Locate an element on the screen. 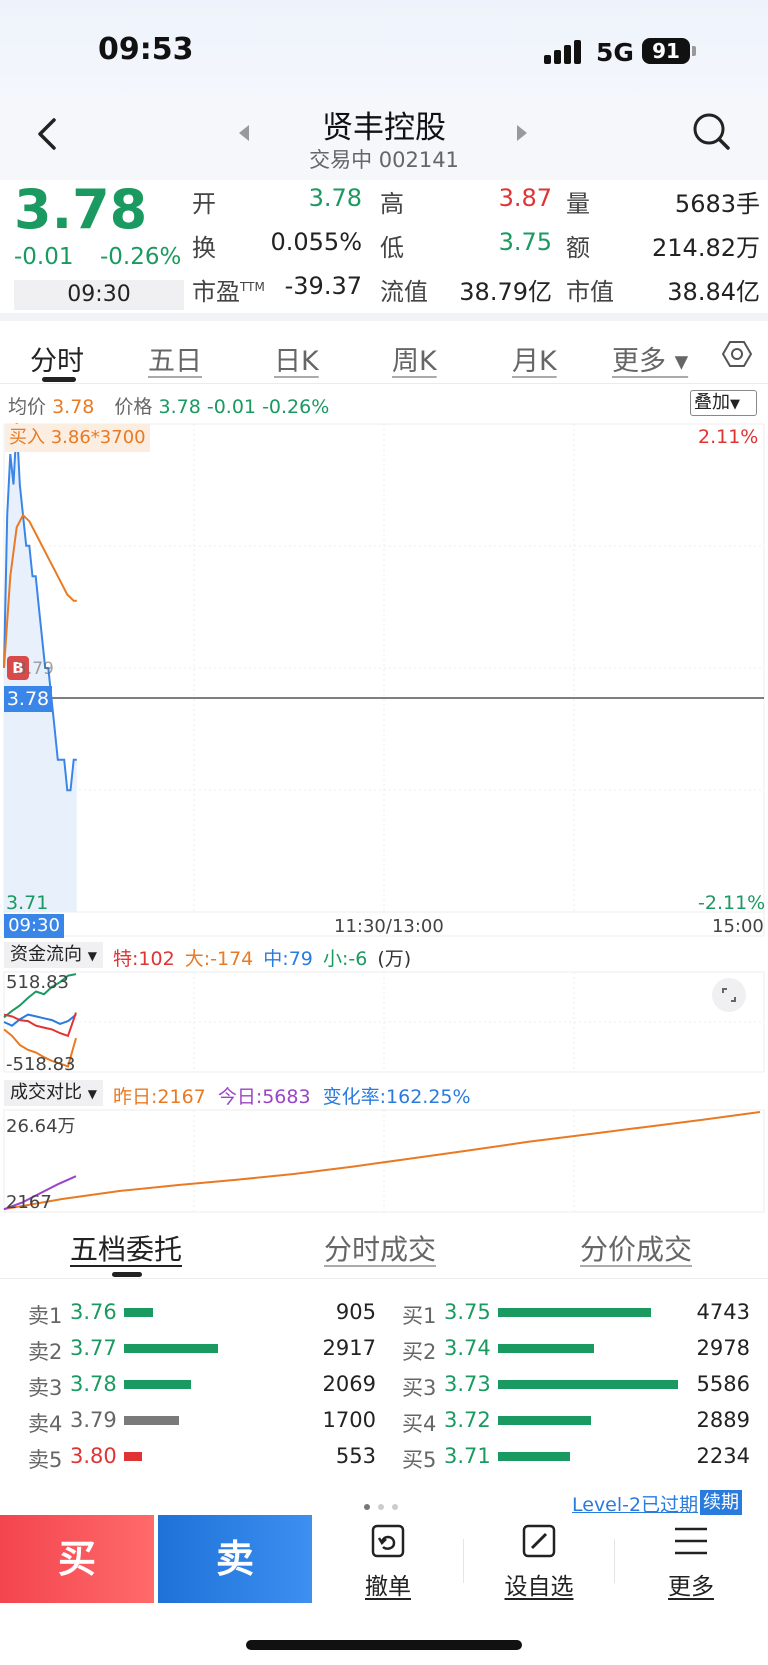  ask-row: 卖1 3.76 905 is located at coordinates (202, 1313).